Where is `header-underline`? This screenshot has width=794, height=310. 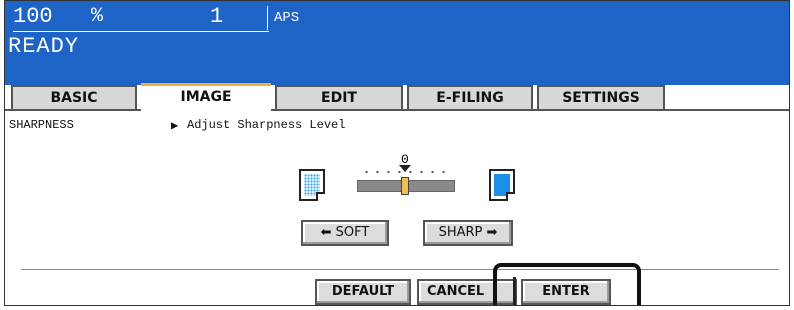 header-underline is located at coordinates (141, 31).